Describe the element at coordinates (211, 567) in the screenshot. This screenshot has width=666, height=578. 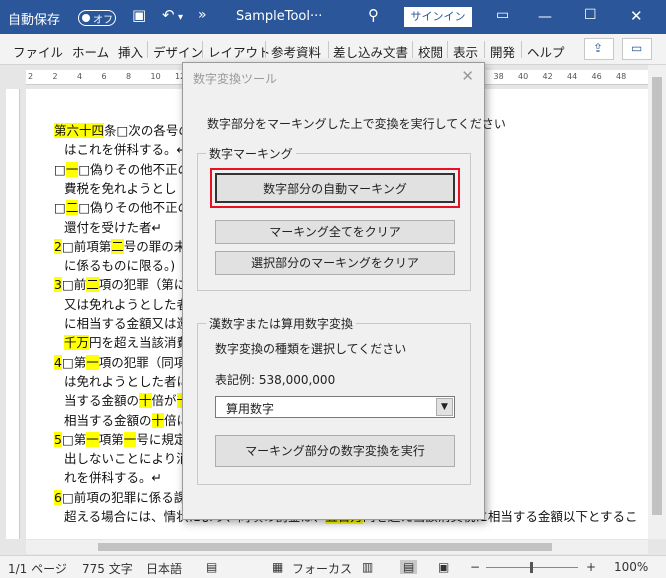
I see `macro-icon: ▤` at that location.